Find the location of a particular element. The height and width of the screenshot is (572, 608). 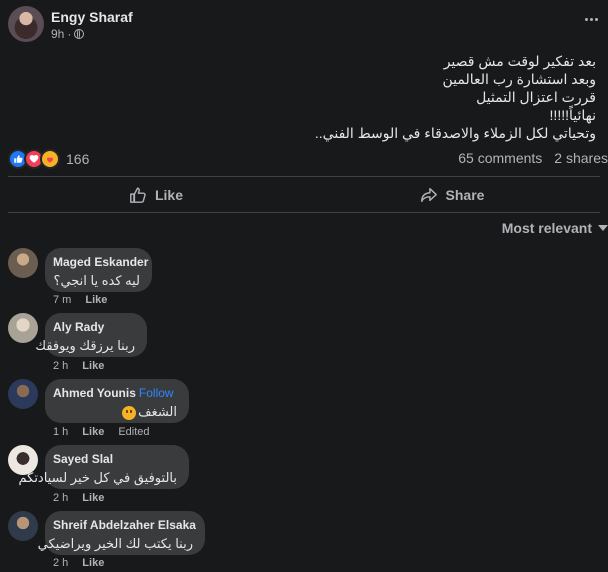

comment-text: الشغف is located at coordinates (115, 412).